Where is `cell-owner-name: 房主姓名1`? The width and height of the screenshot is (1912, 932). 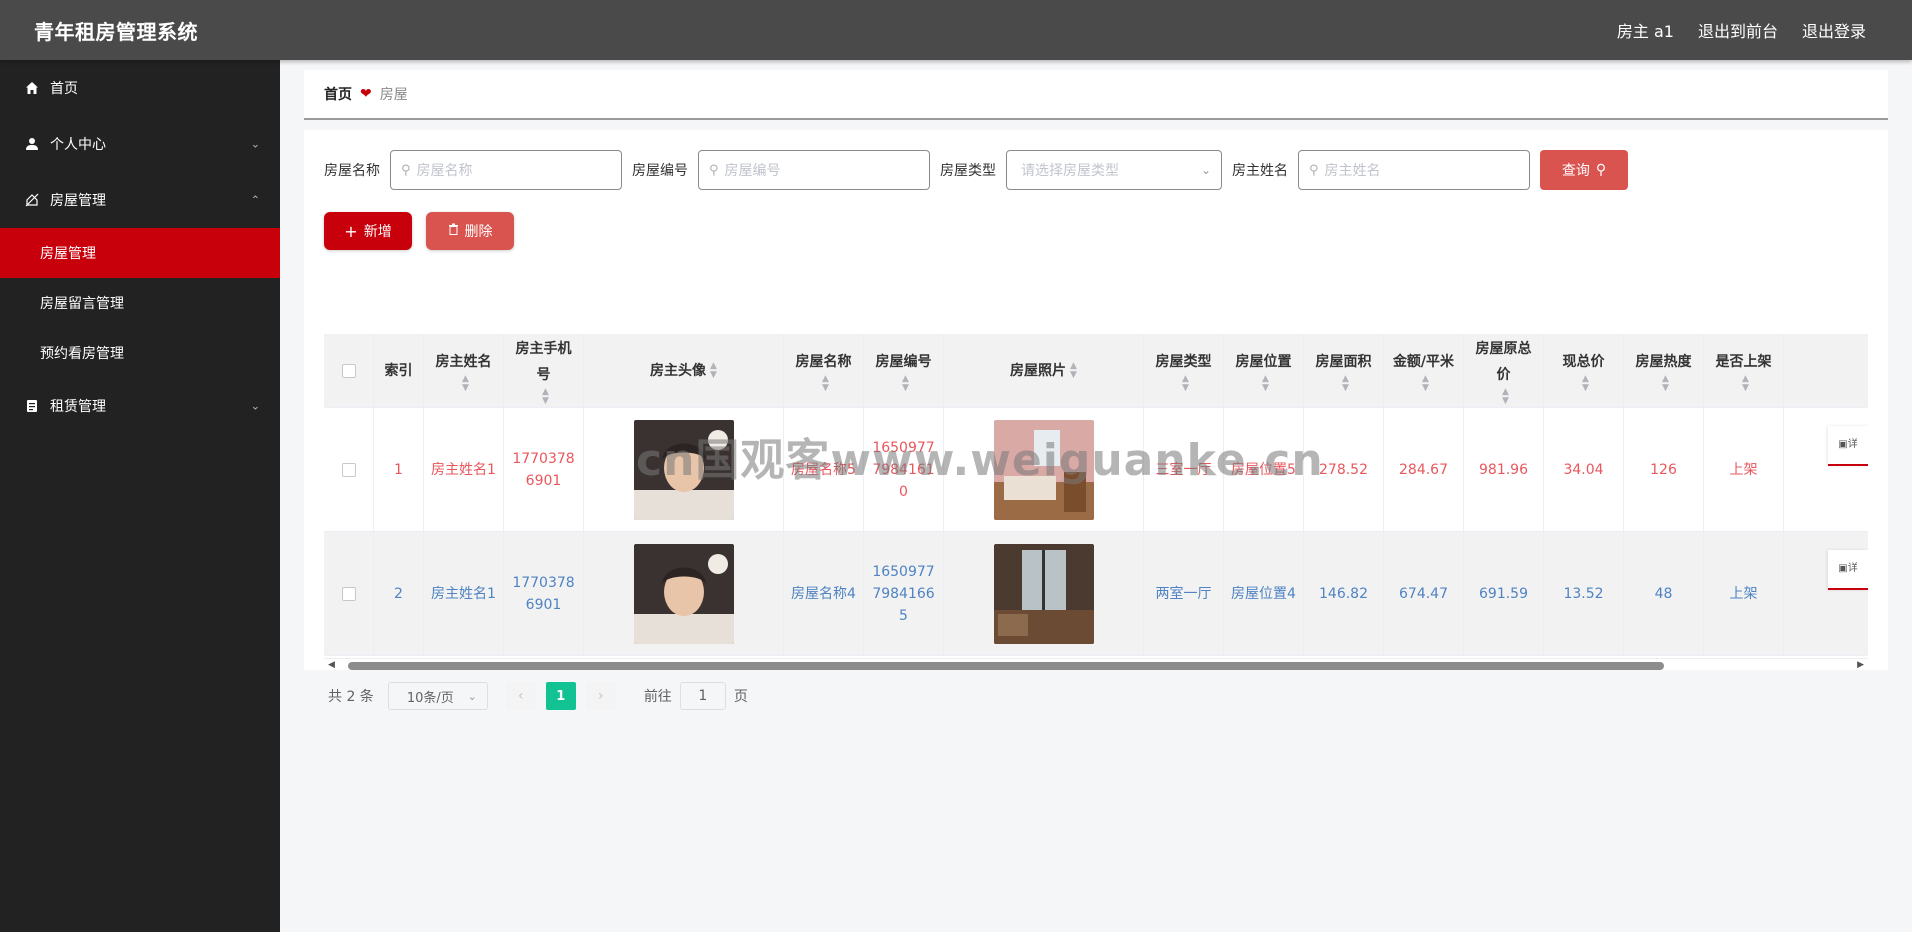 cell-owner-name: 房主姓名1 is located at coordinates (464, 469).